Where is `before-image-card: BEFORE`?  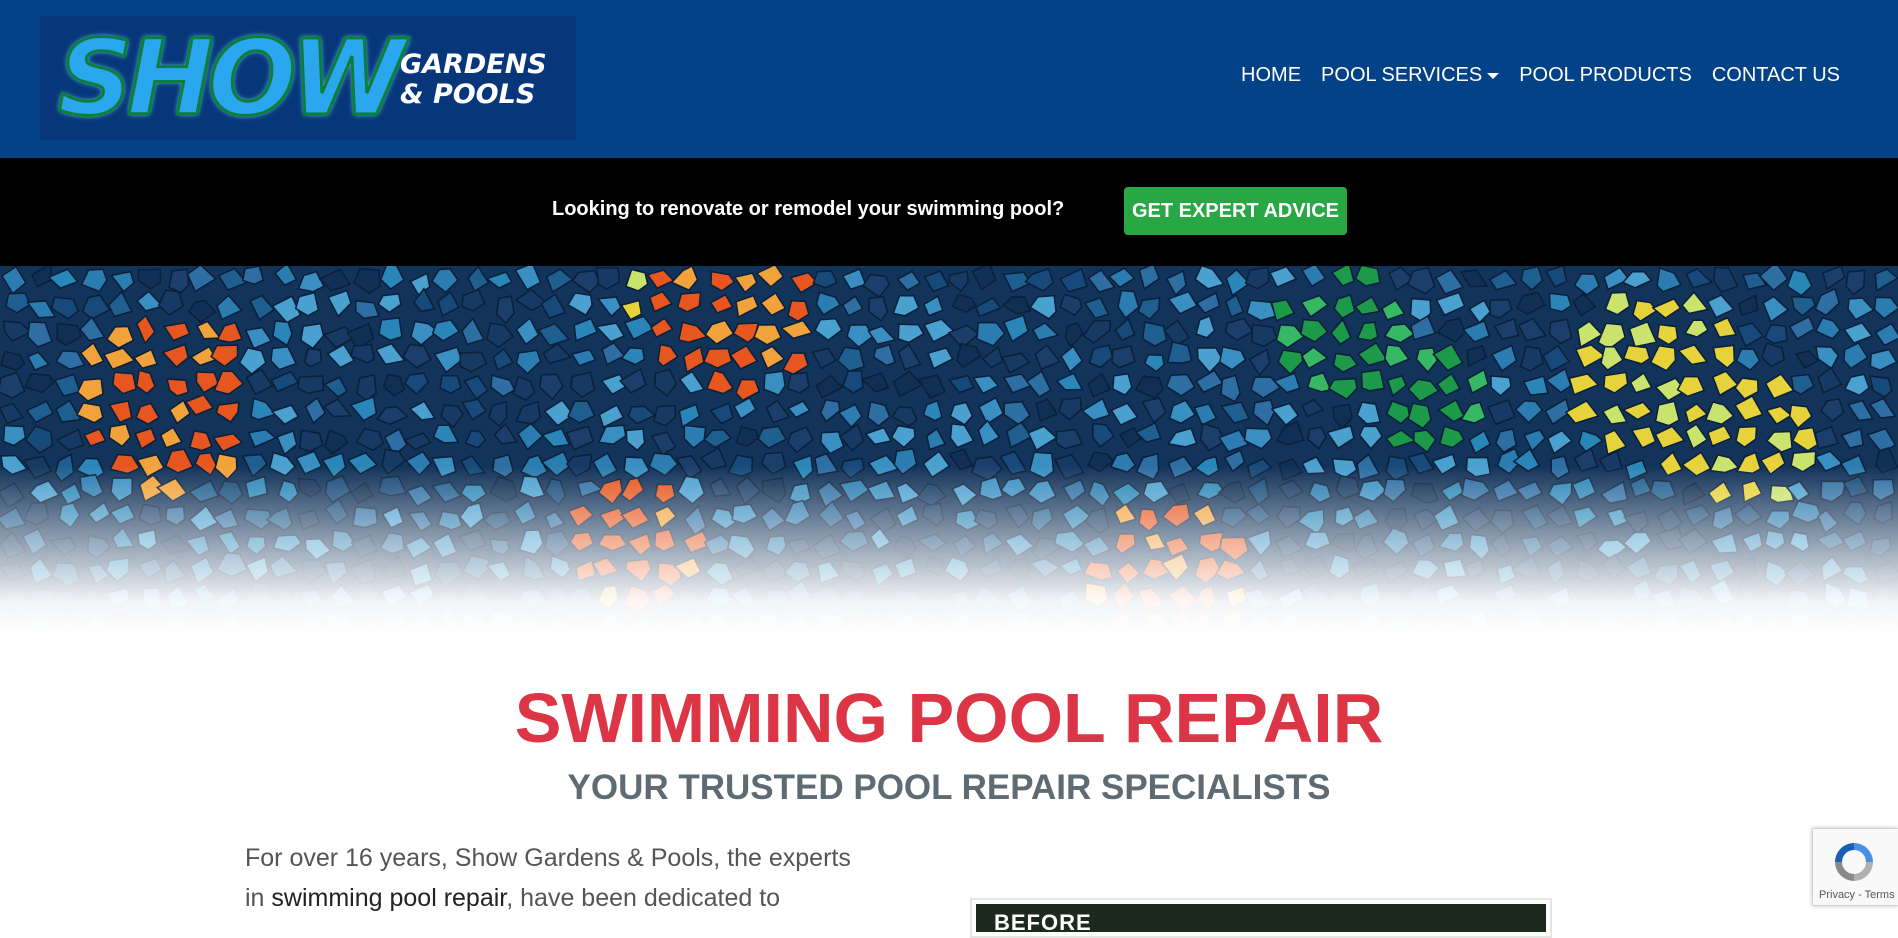
before-image-card: BEFORE is located at coordinates (1261, 918).